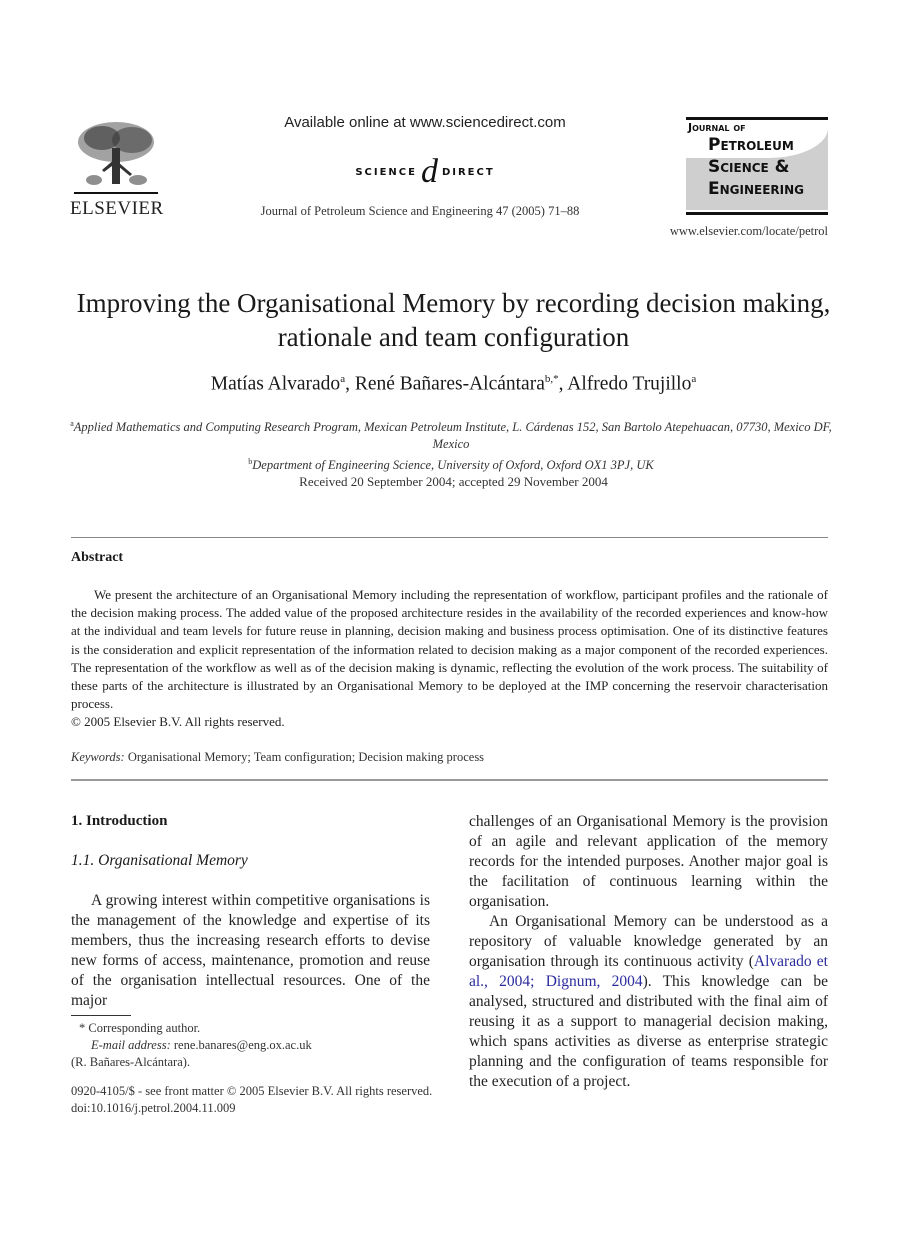 The width and height of the screenshot is (907, 1238). Describe the element at coordinates (551, 379) in the screenshot. I see `author-affiliation-marker: b,*` at that location.